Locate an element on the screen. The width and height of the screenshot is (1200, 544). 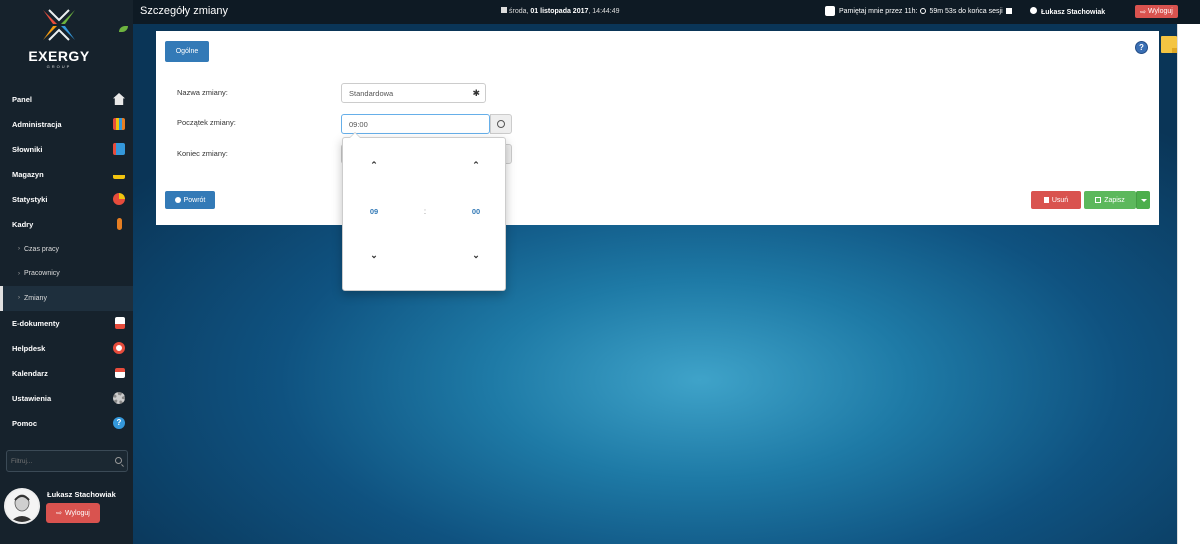
sidebar-subitem-label: Czas pracy is located at coordinates (42, 249).